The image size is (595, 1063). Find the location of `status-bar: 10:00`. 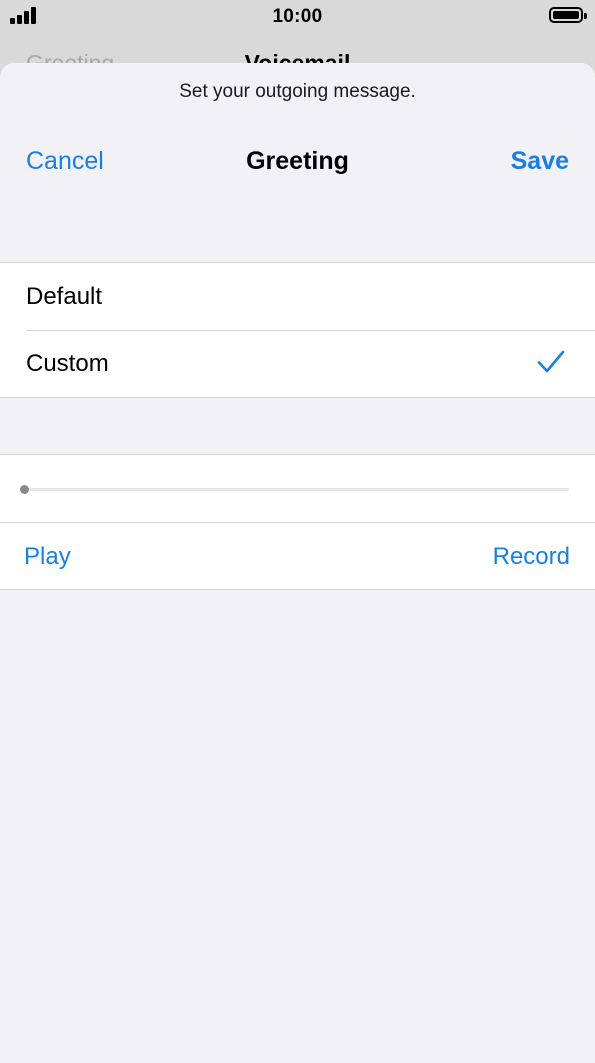

status-bar: 10:00 is located at coordinates (297, 17).